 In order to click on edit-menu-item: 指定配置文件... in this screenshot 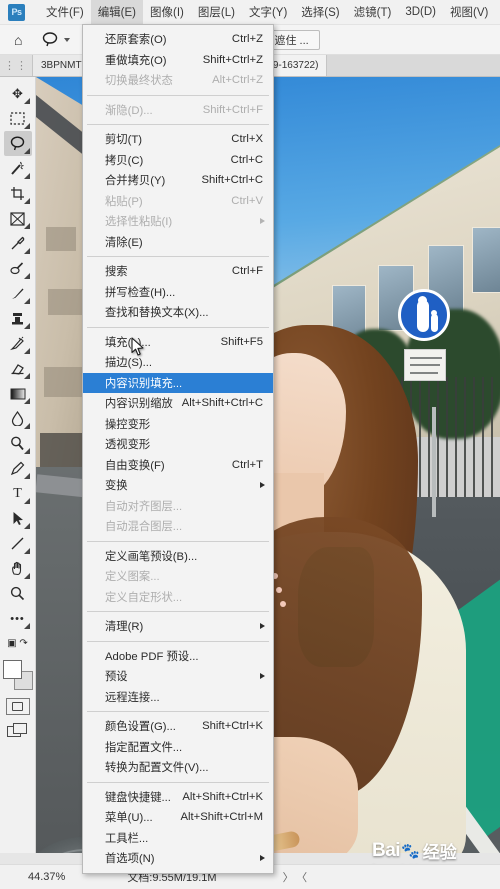, I will do `click(178, 747)`.